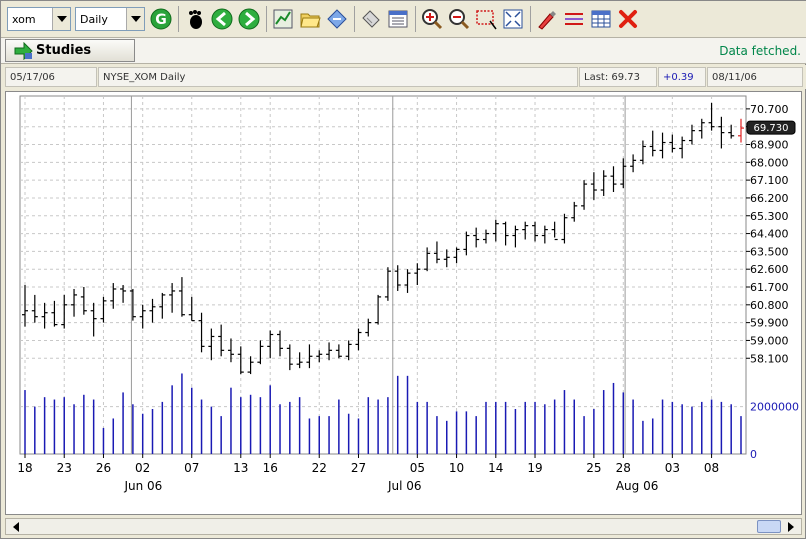 This screenshot has height=539, width=806. What do you see at coordinates (771, 128) in the screenshot?
I see `last-price-label: 69.730` at bounding box center [771, 128].